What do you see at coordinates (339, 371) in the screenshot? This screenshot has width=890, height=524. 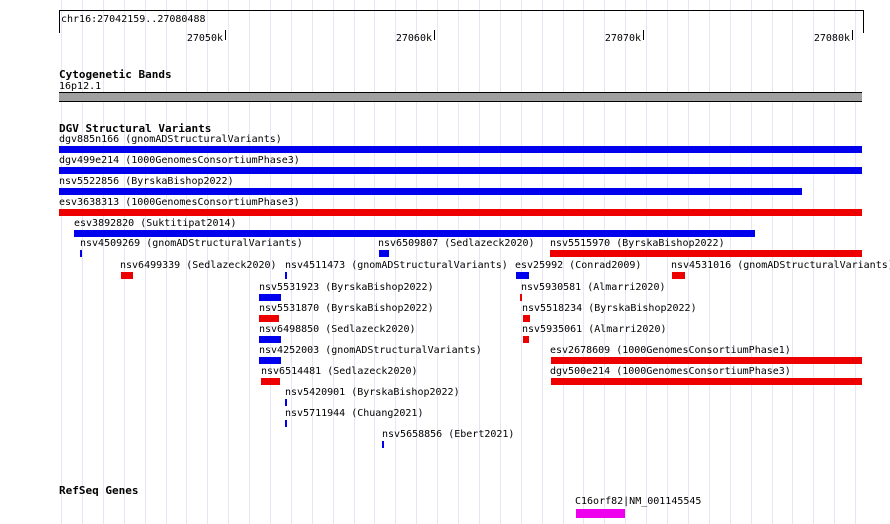 I see `dgv-feature-label: nsv6514481 (Sedlazeck2020)` at bounding box center [339, 371].